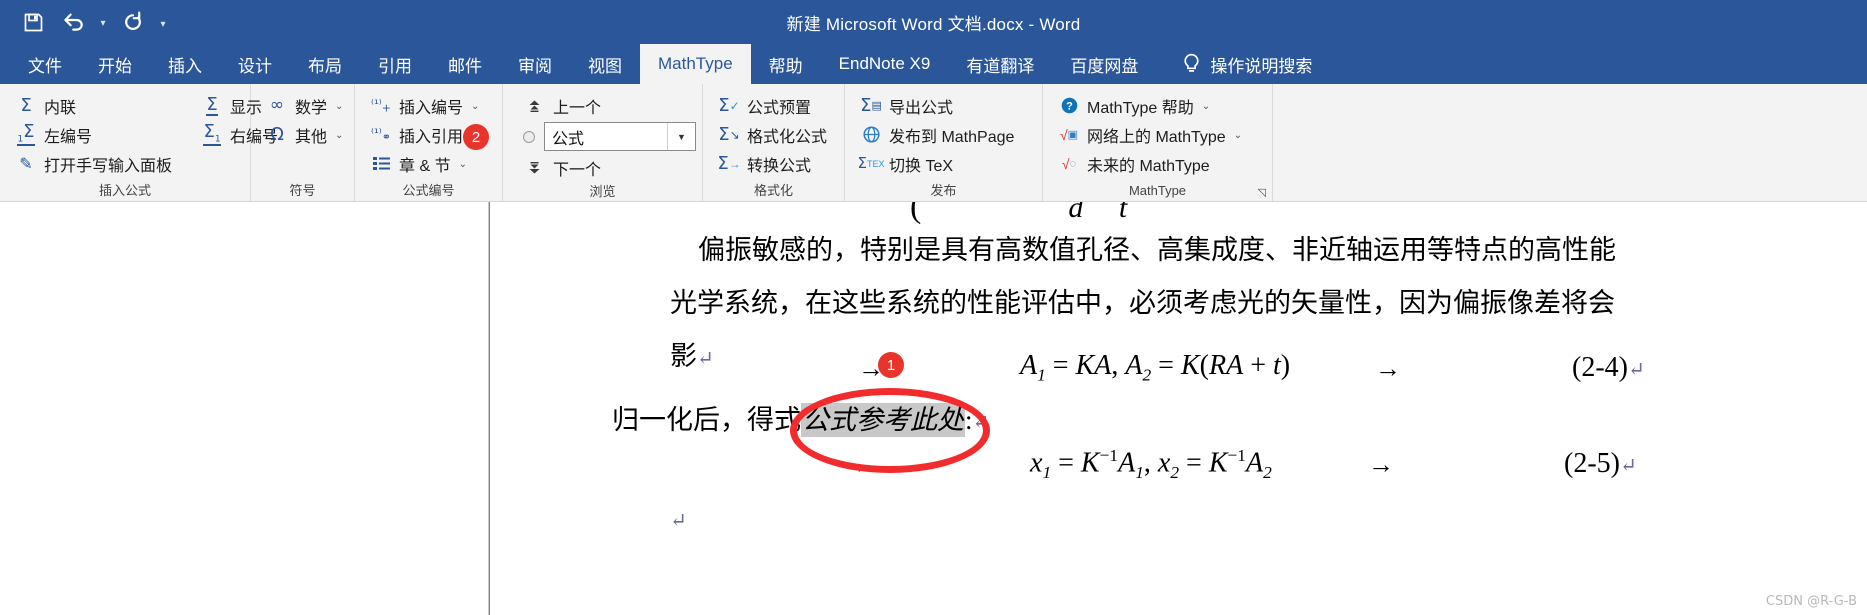  What do you see at coordinates (969, 420) in the screenshot?
I see `sentence-suffix: :` at bounding box center [969, 420].